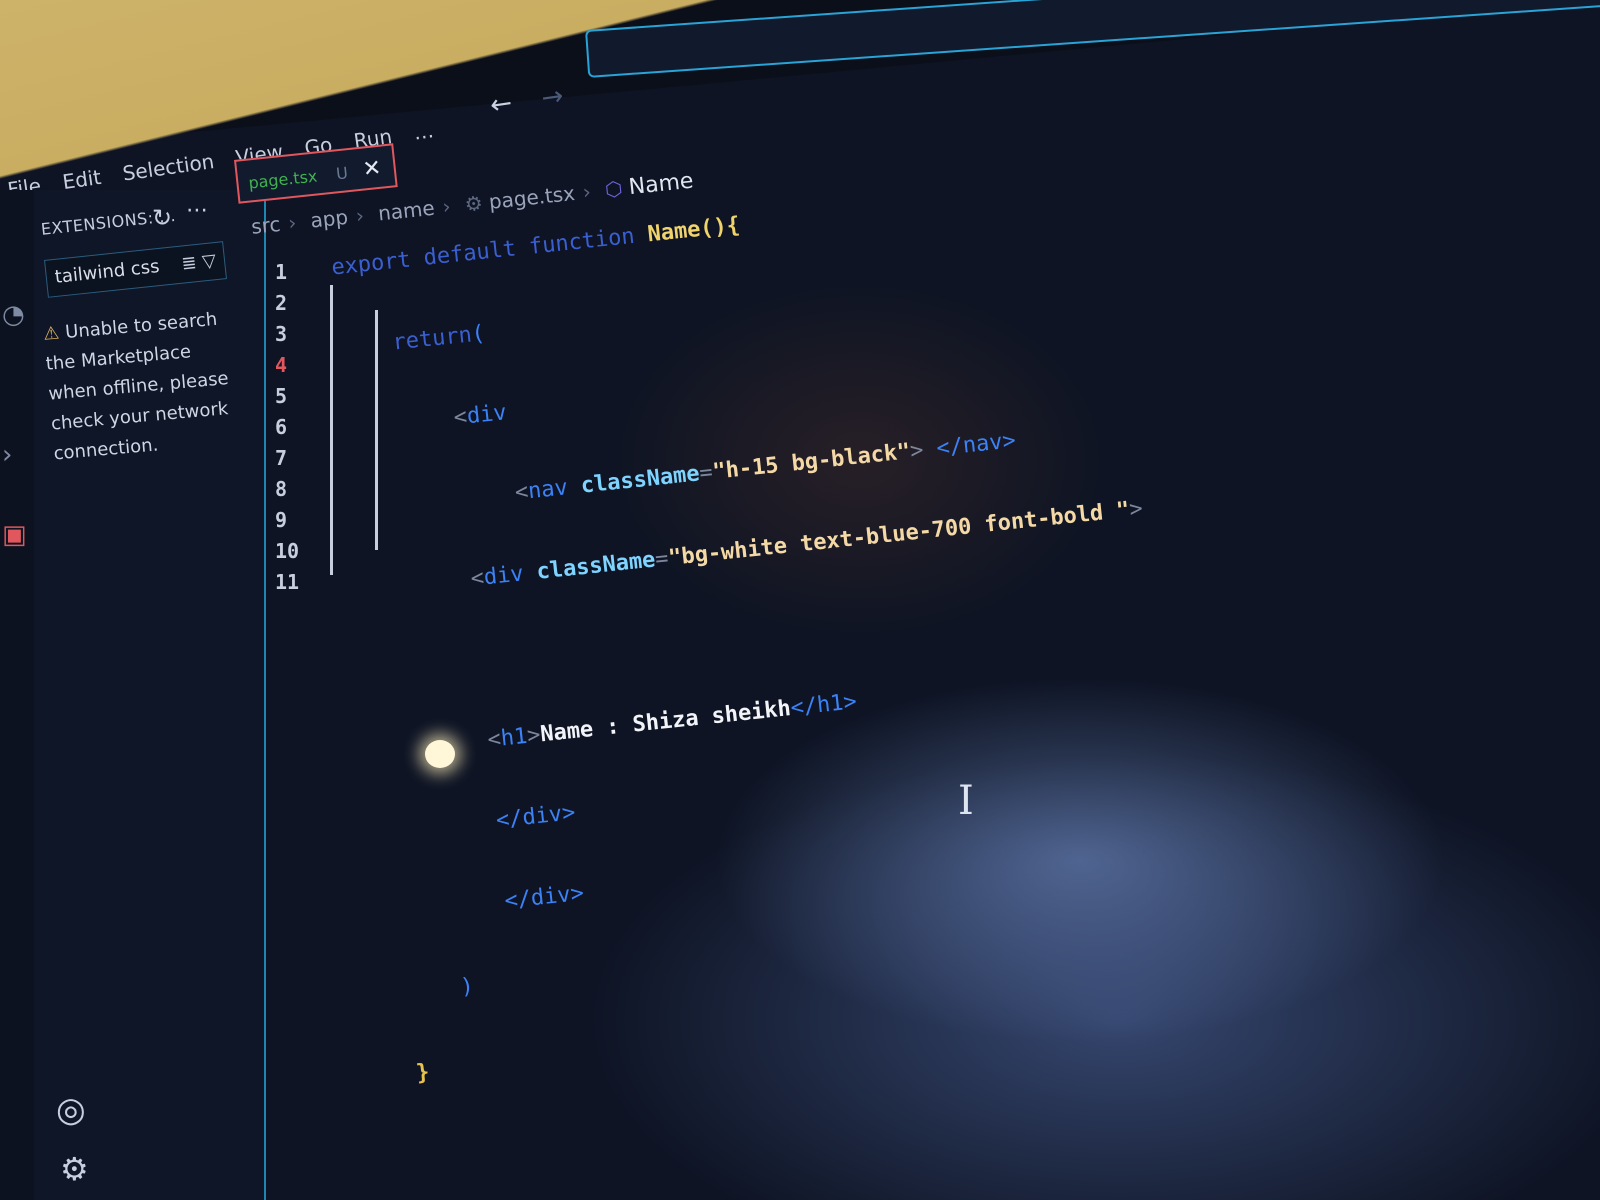  What do you see at coordinates (281, 334) in the screenshot?
I see `line-number: 3` at bounding box center [281, 334].